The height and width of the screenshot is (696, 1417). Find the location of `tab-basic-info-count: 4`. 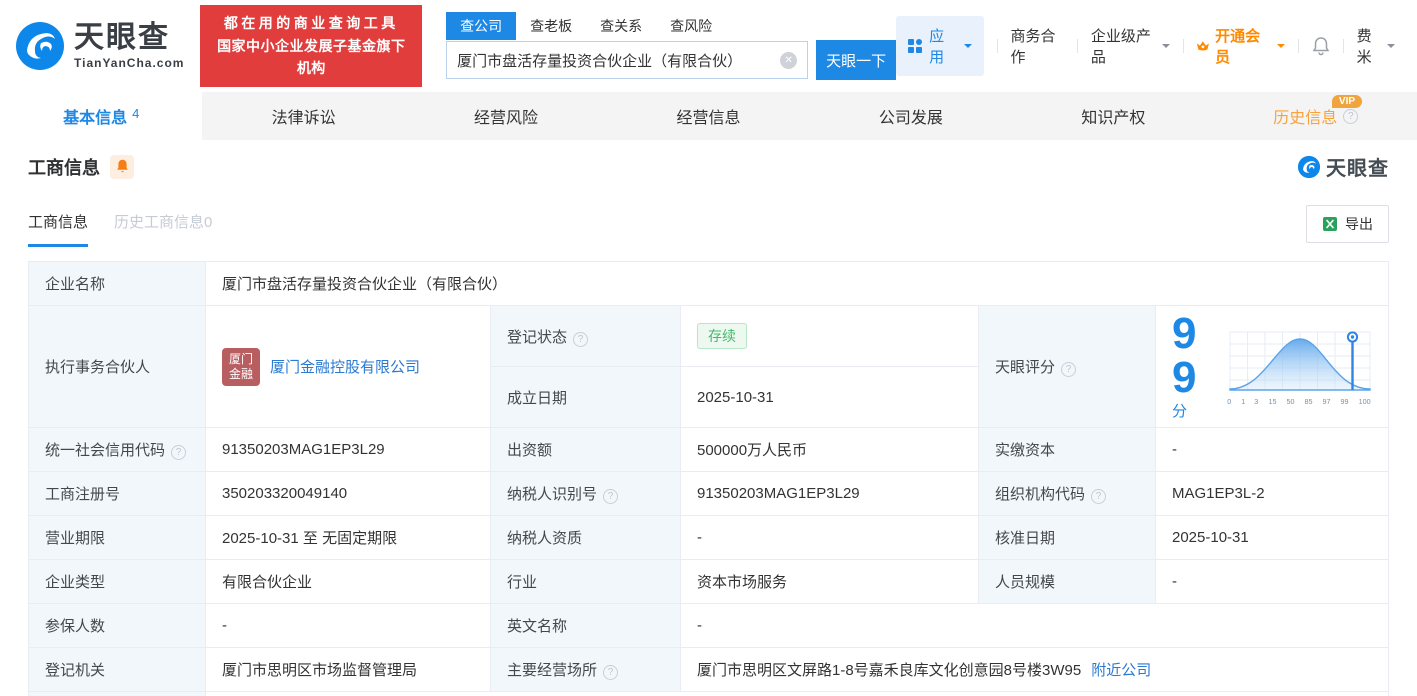

tab-basic-info-count: 4 is located at coordinates (136, 113).